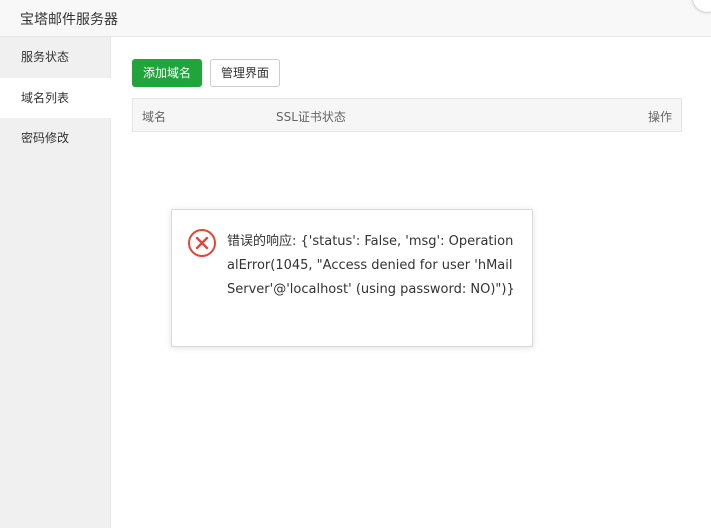 This screenshot has height=528, width=711. What do you see at coordinates (154, 116) in the screenshot?
I see `column-header-domain: 域名` at bounding box center [154, 116].